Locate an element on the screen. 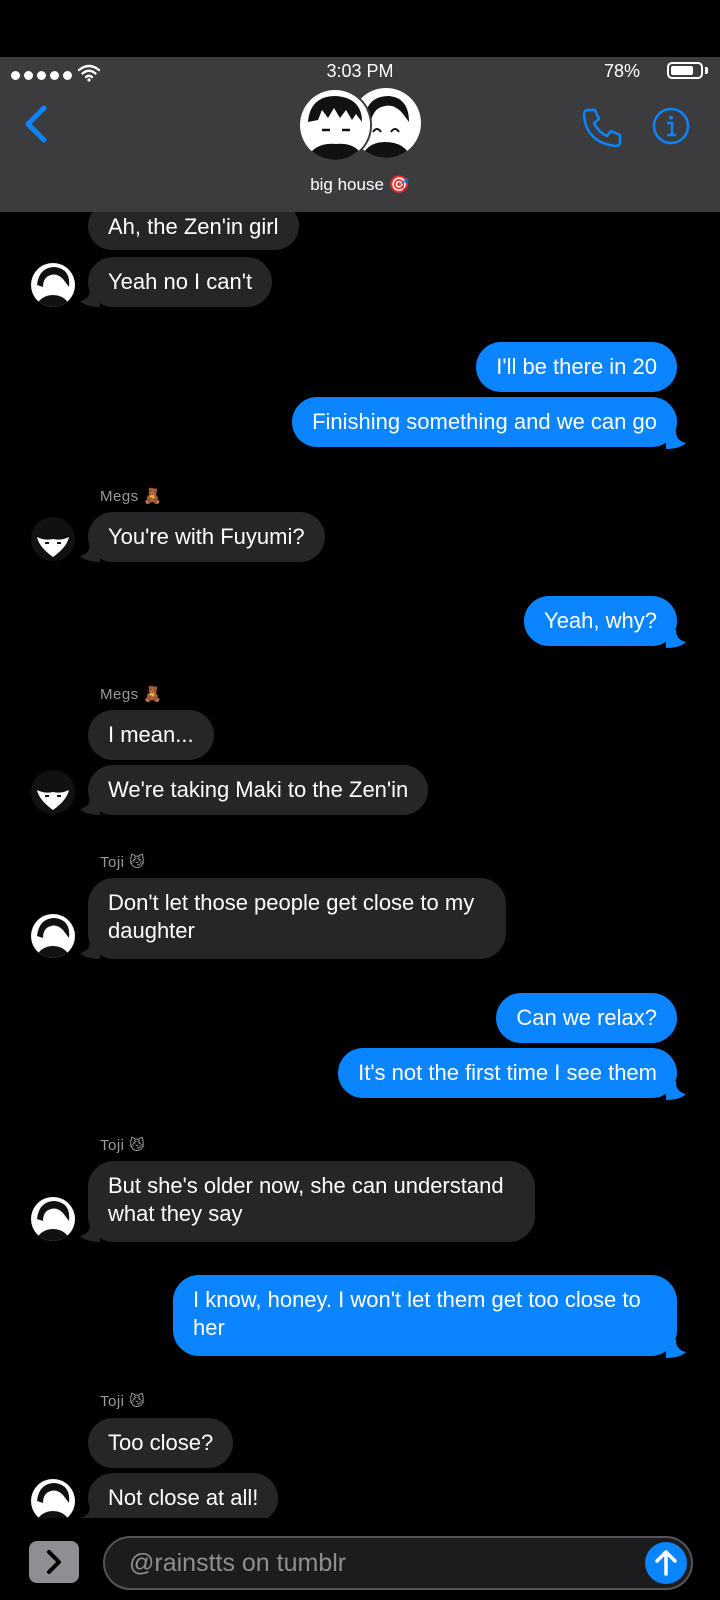  message-bubble: Can we relax? is located at coordinates (586, 1018).